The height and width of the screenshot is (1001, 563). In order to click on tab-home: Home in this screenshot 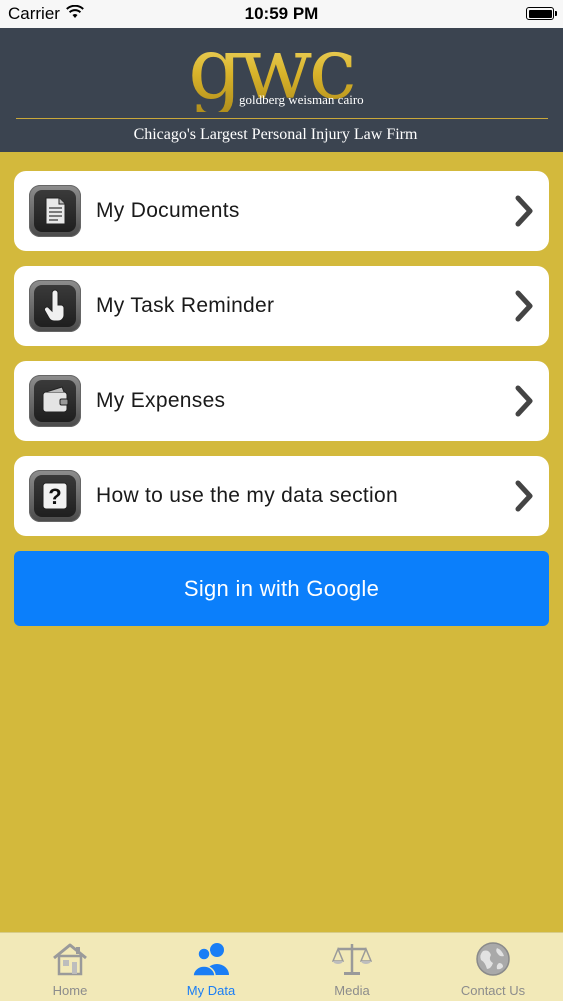, I will do `click(70, 967)`.